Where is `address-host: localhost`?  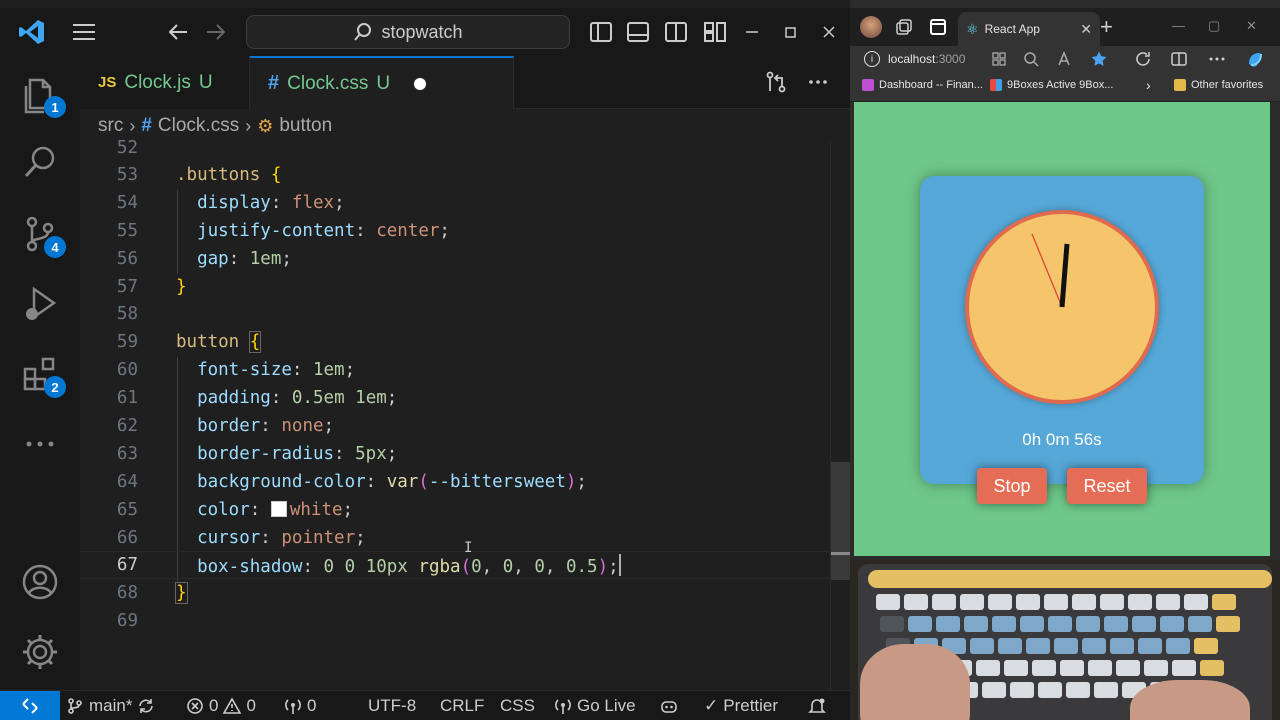
address-host: localhost is located at coordinates (912, 59).